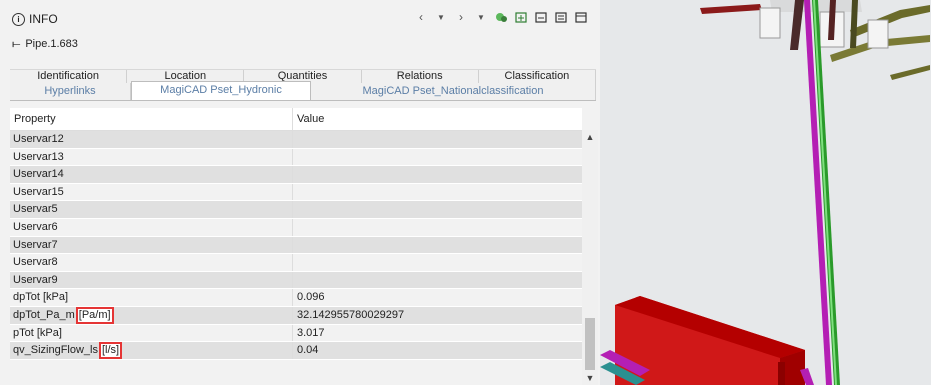 The image size is (931, 385). What do you see at coordinates (296, 315) in the screenshot?
I see `table-row: dpTot_Pa_m [Pa/m] 32.142955780029297` at bounding box center [296, 315].